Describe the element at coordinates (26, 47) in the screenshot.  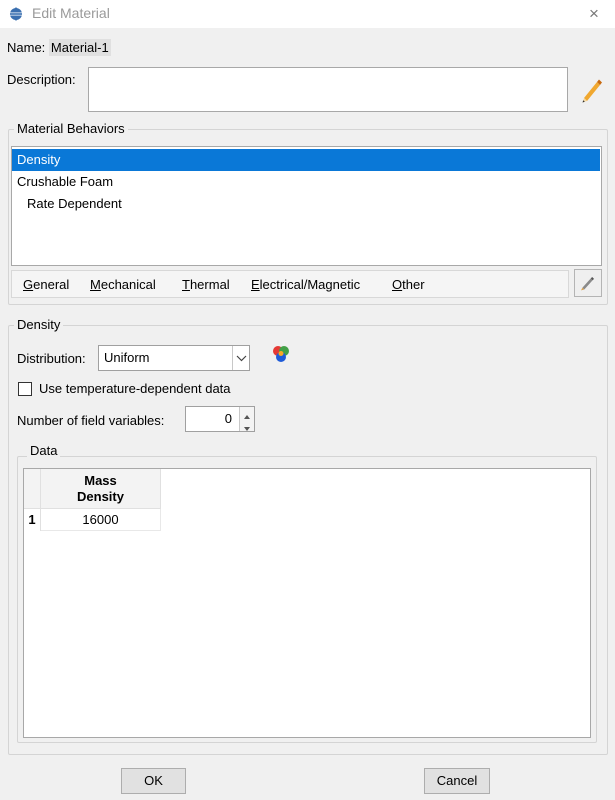
I see `name-label: Name:` at that location.